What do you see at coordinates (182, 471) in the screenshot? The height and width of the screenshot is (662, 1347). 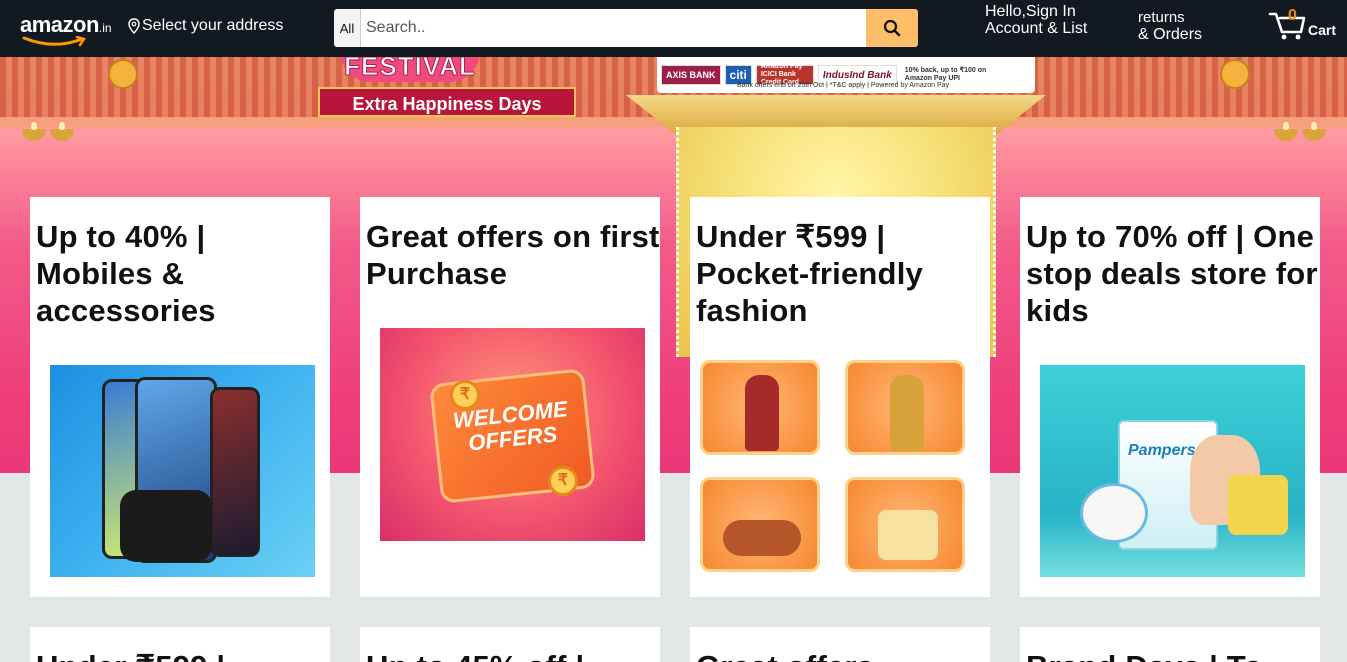 I see `mobiles-image` at bounding box center [182, 471].